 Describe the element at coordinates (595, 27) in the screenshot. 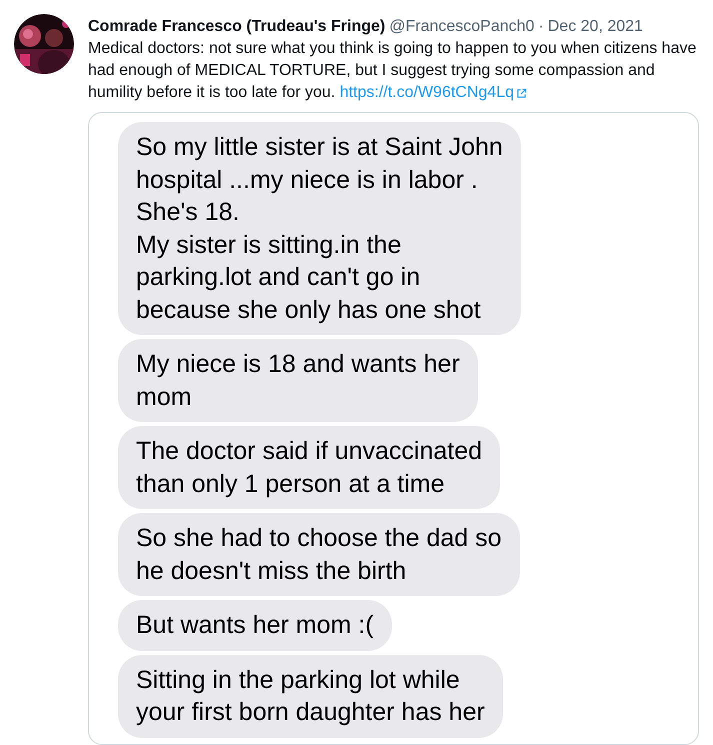

I see `tweet-date: Dec 20, 2021` at that location.